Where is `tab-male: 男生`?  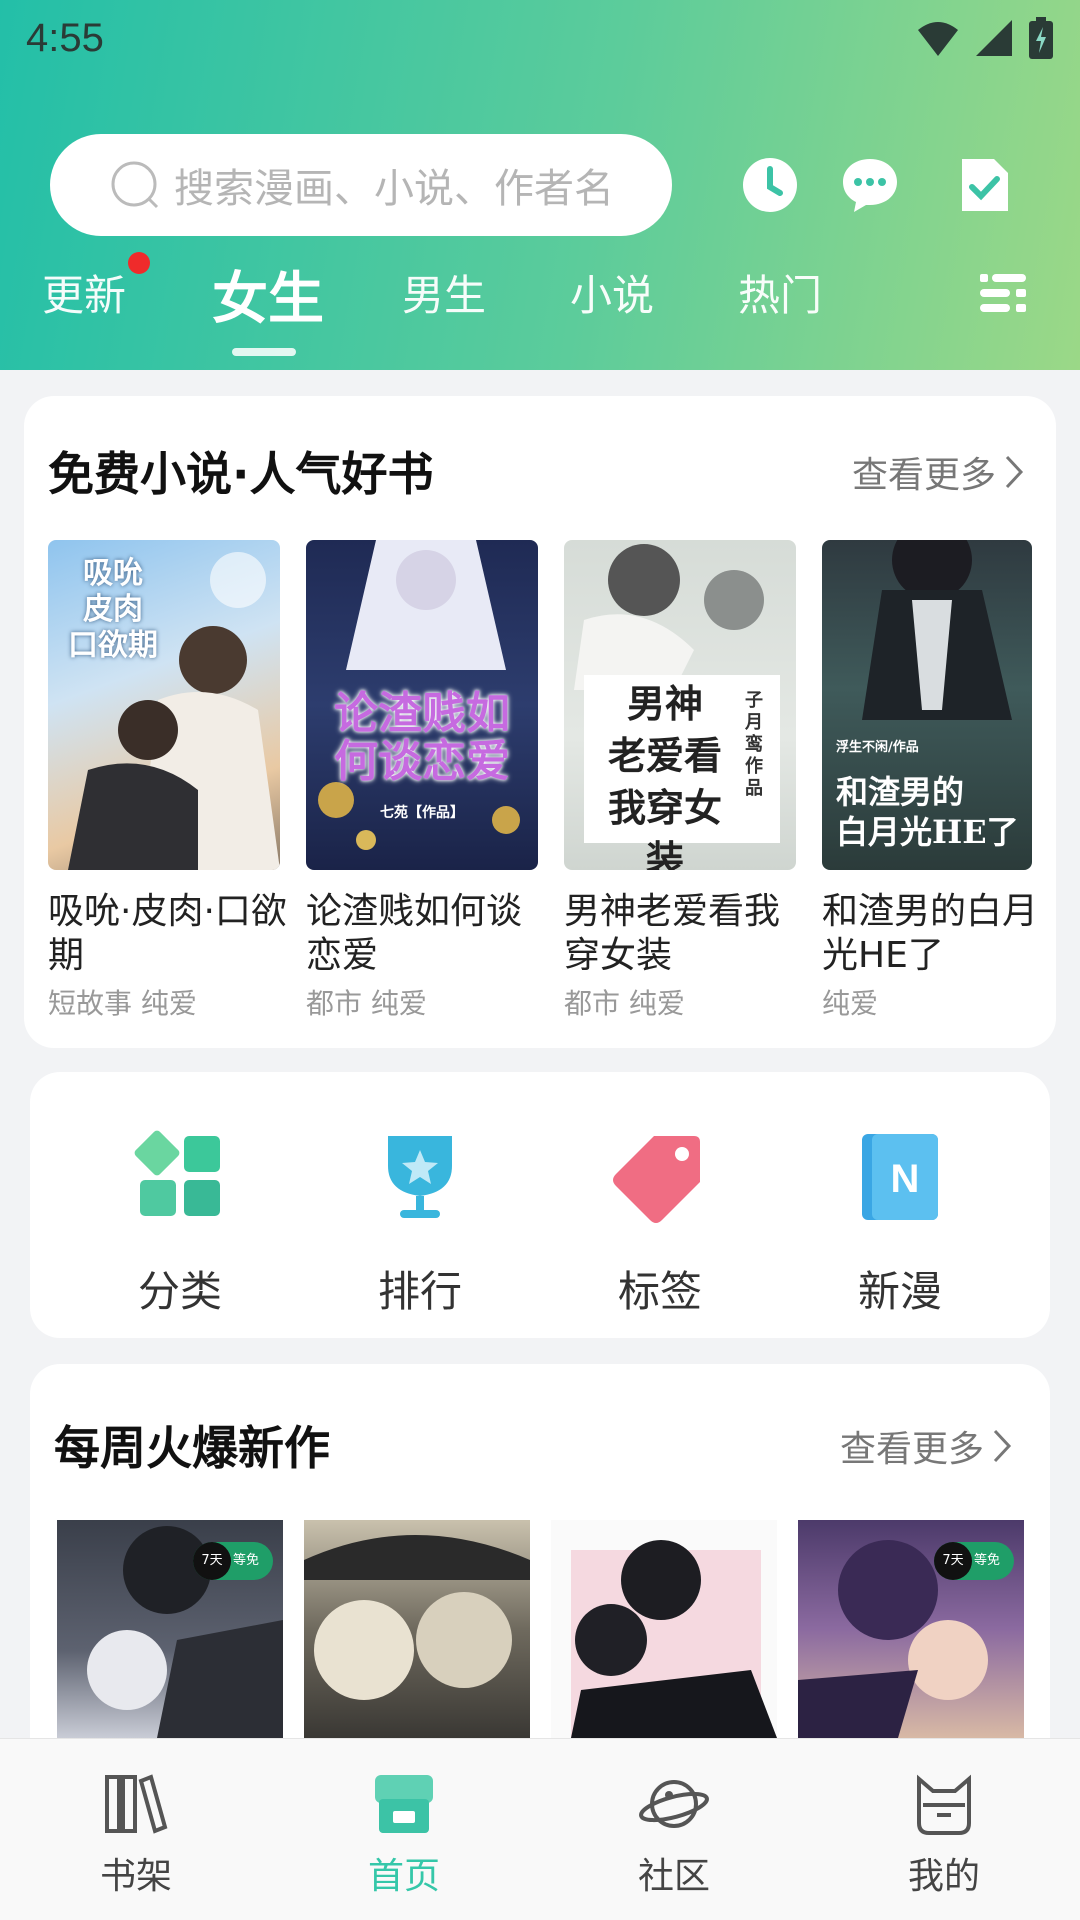 tab-male: 男生 is located at coordinates (444, 292).